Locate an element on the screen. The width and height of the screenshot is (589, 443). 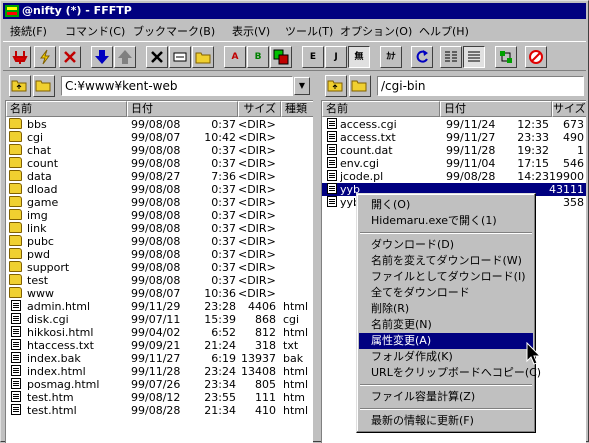
context-menu-item: Hidemaru.exeで開く(1) is located at coordinates (446, 221).